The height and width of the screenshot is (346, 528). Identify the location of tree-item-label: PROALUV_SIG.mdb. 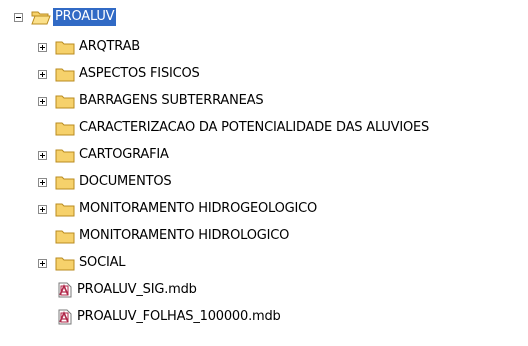
(137, 290).